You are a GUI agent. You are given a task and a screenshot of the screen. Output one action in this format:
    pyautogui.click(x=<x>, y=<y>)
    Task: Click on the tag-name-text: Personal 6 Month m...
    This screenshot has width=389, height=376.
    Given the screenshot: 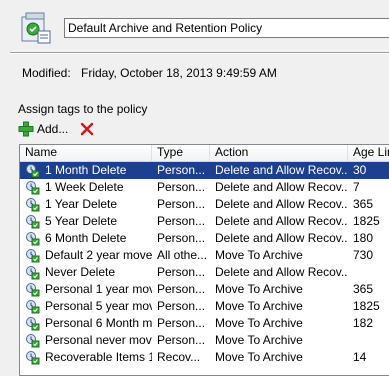 What is the action you would take?
    pyautogui.click(x=98, y=323)
    